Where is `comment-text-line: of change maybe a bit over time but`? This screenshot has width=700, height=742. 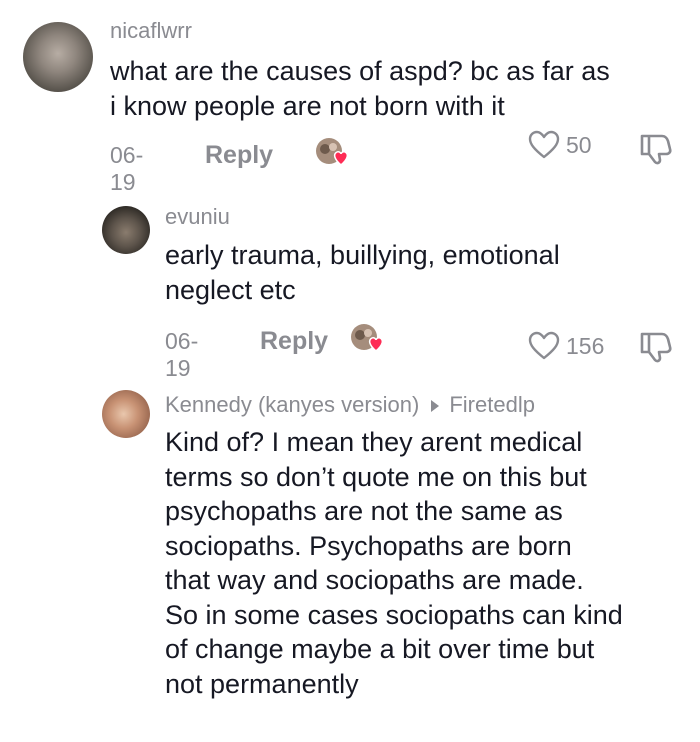 comment-text-line: of change maybe a bit over time but is located at coordinates (380, 649).